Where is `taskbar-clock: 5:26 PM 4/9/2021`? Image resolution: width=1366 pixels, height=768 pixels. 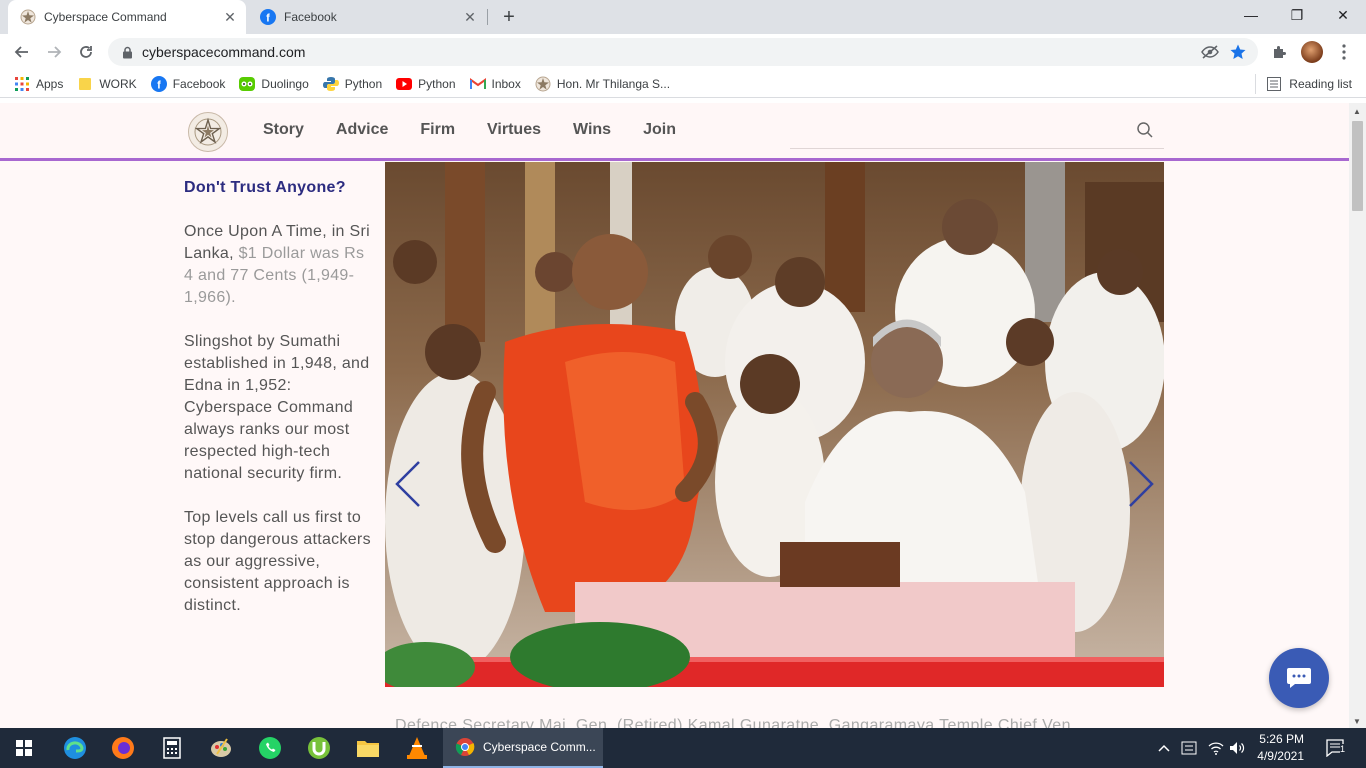
taskbar-clock: 5:26 PM 4/9/2021 is located at coordinates (1272, 748).